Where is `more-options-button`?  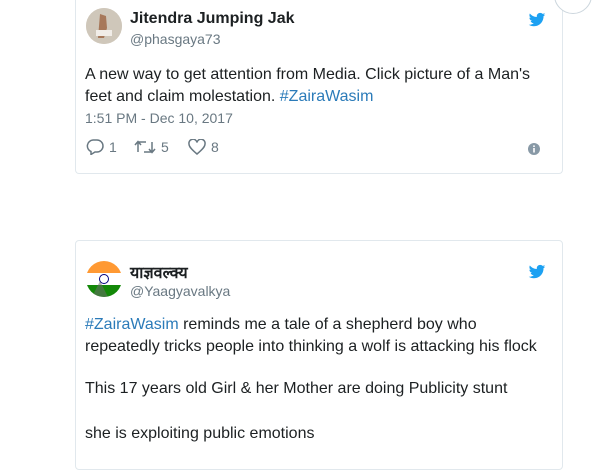
more-options-button is located at coordinates (573, 7).